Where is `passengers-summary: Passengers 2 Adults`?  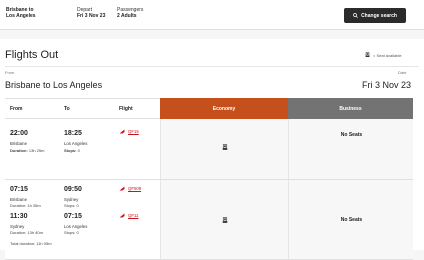
passengers-summary: Passengers 2 Adults is located at coordinates (130, 13).